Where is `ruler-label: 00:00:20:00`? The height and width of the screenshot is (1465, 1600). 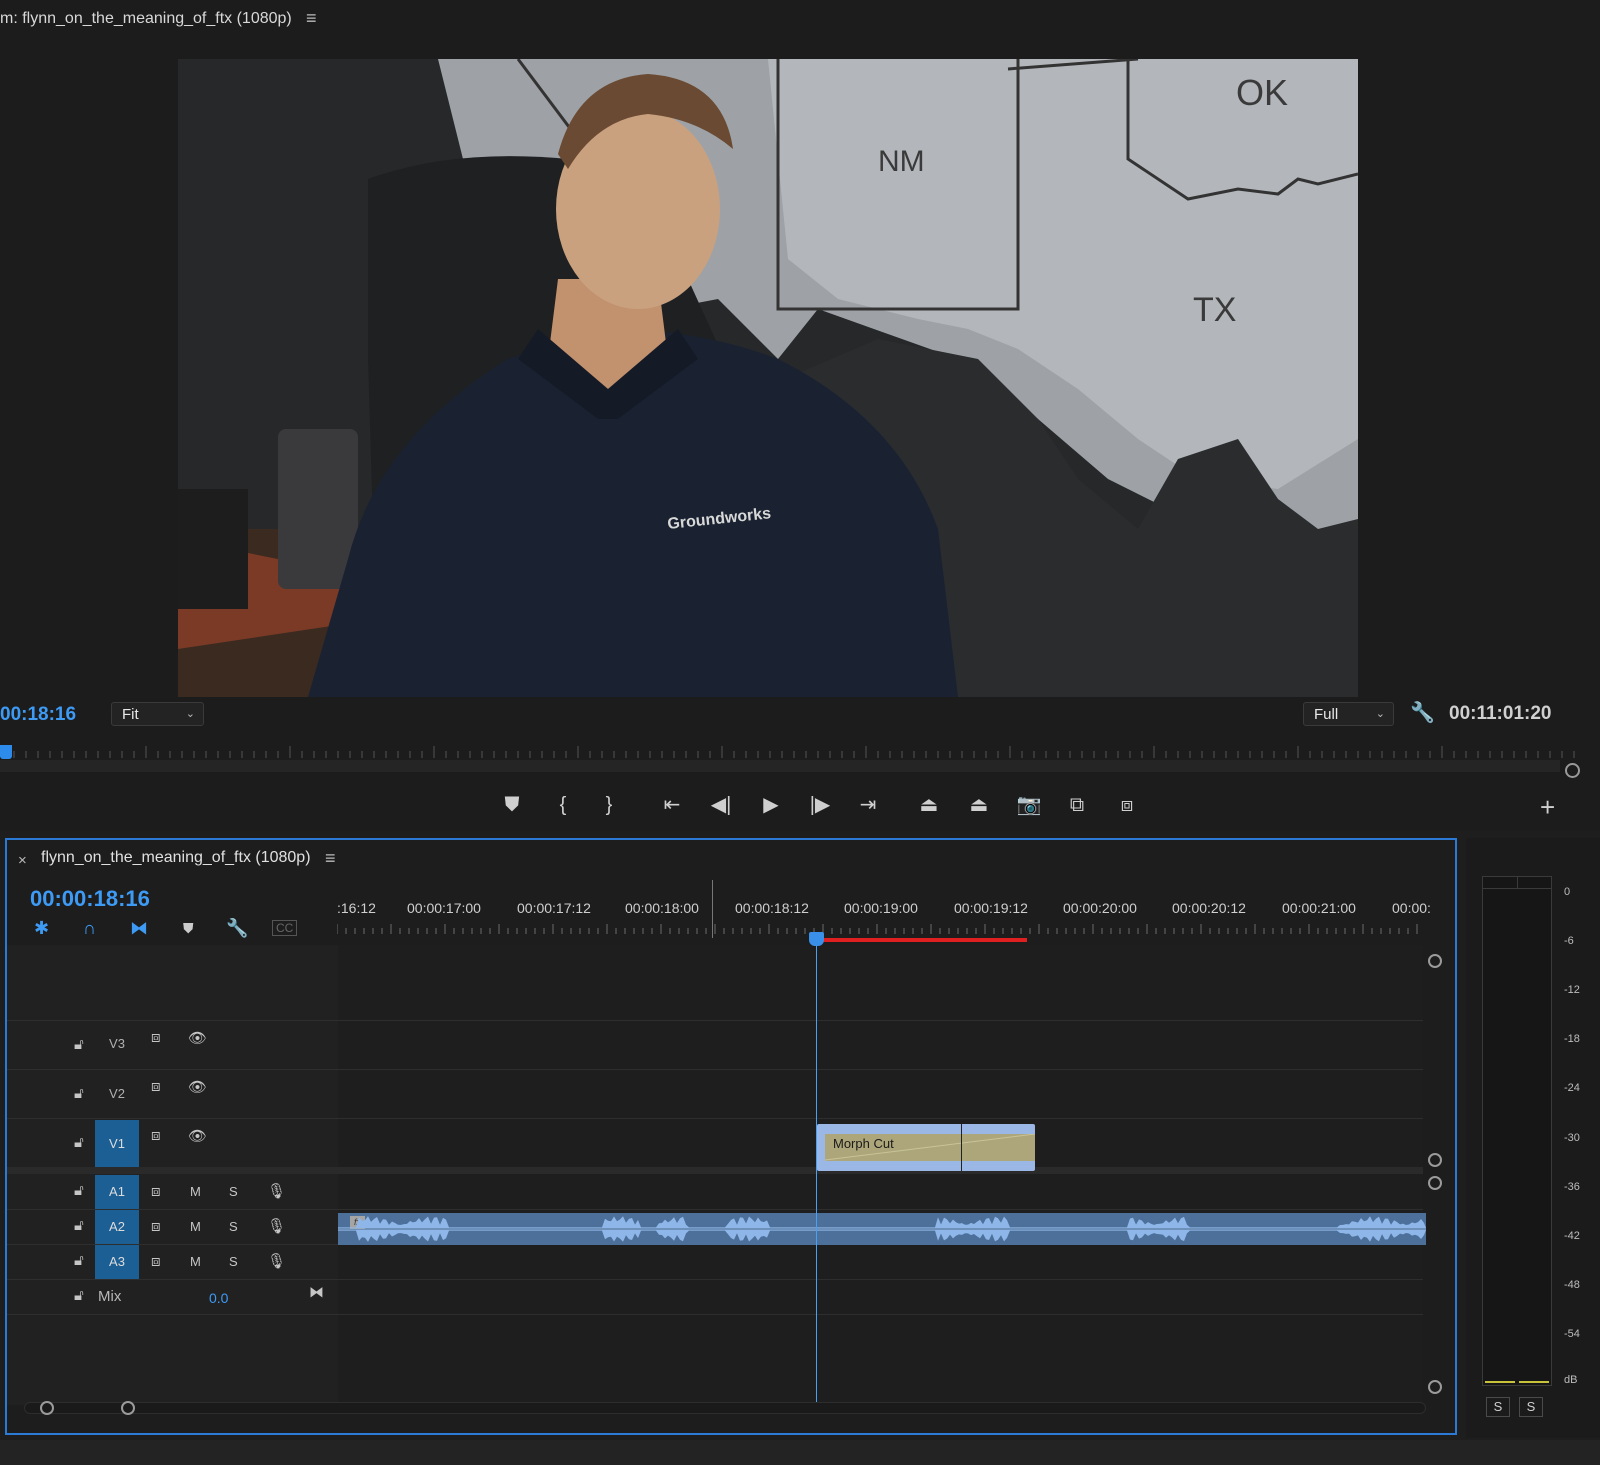
ruler-label: 00:00:20:00 is located at coordinates (1100, 908).